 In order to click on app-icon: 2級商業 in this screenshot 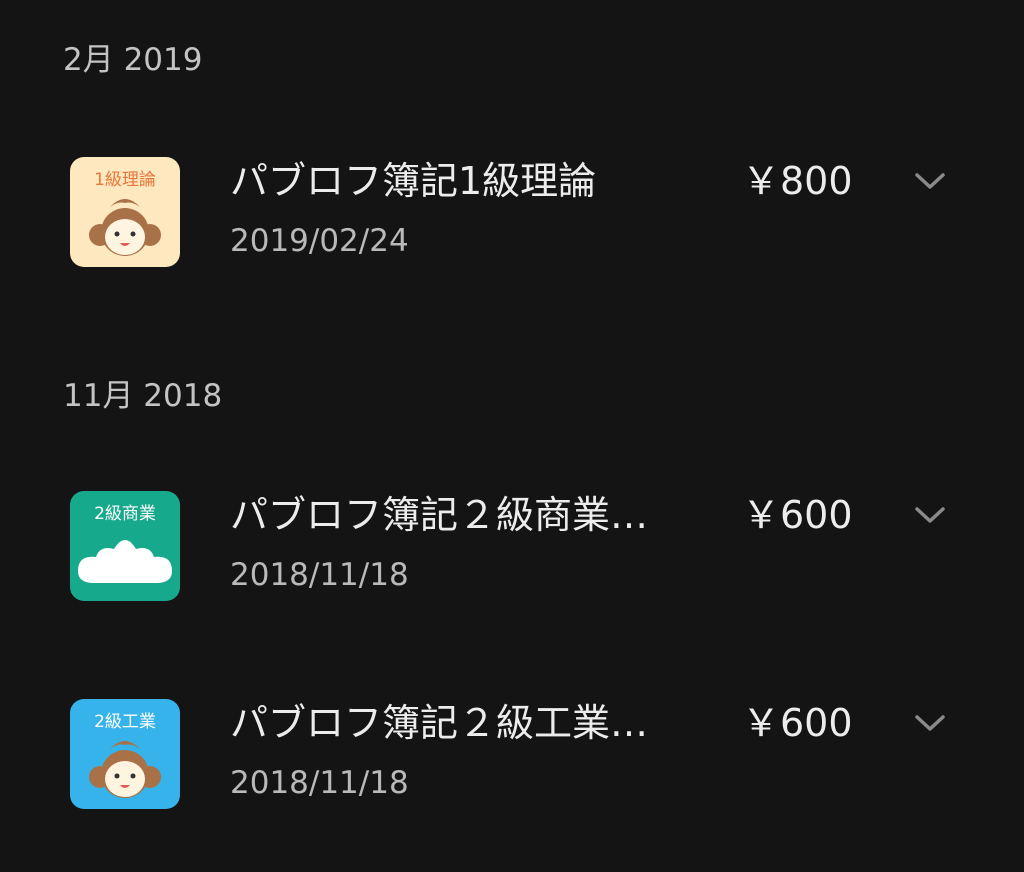, I will do `click(125, 546)`.